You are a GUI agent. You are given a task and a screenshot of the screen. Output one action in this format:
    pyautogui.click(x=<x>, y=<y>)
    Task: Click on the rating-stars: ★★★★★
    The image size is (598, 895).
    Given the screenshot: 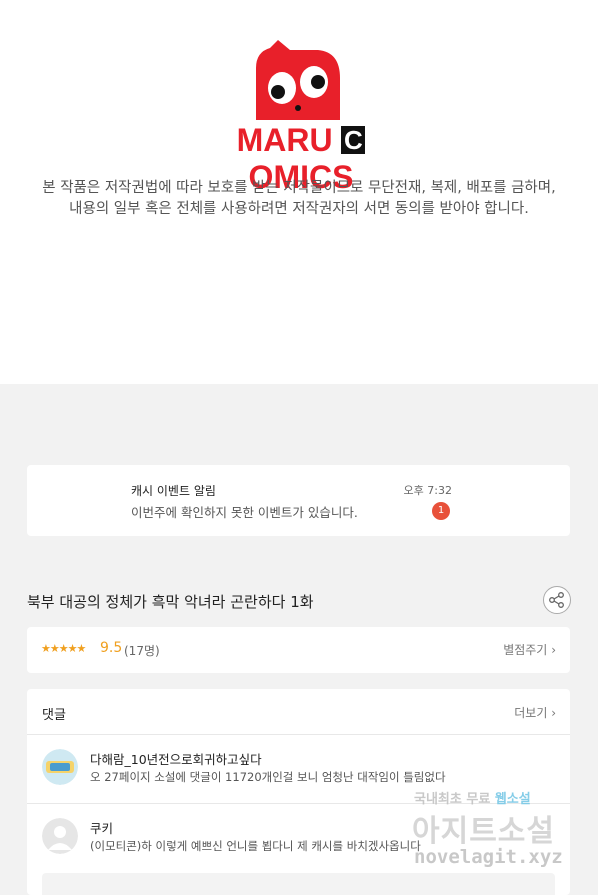 What is the action you would take?
    pyautogui.click(x=63, y=648)
    